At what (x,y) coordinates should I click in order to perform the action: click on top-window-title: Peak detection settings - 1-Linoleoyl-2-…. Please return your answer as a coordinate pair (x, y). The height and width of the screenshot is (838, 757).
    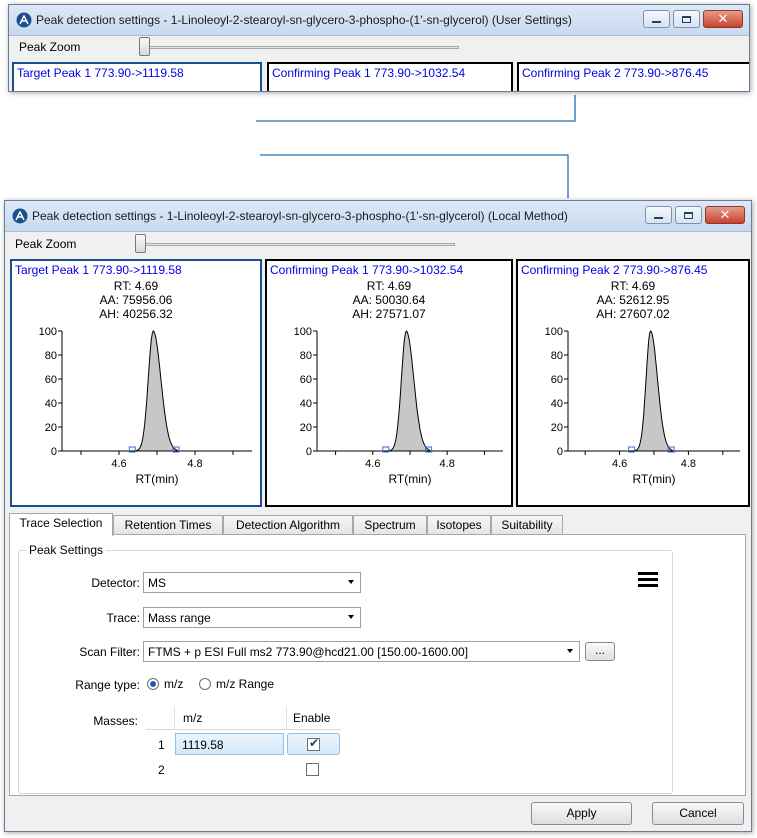
    Looking at the image, I should click on (304, 20).